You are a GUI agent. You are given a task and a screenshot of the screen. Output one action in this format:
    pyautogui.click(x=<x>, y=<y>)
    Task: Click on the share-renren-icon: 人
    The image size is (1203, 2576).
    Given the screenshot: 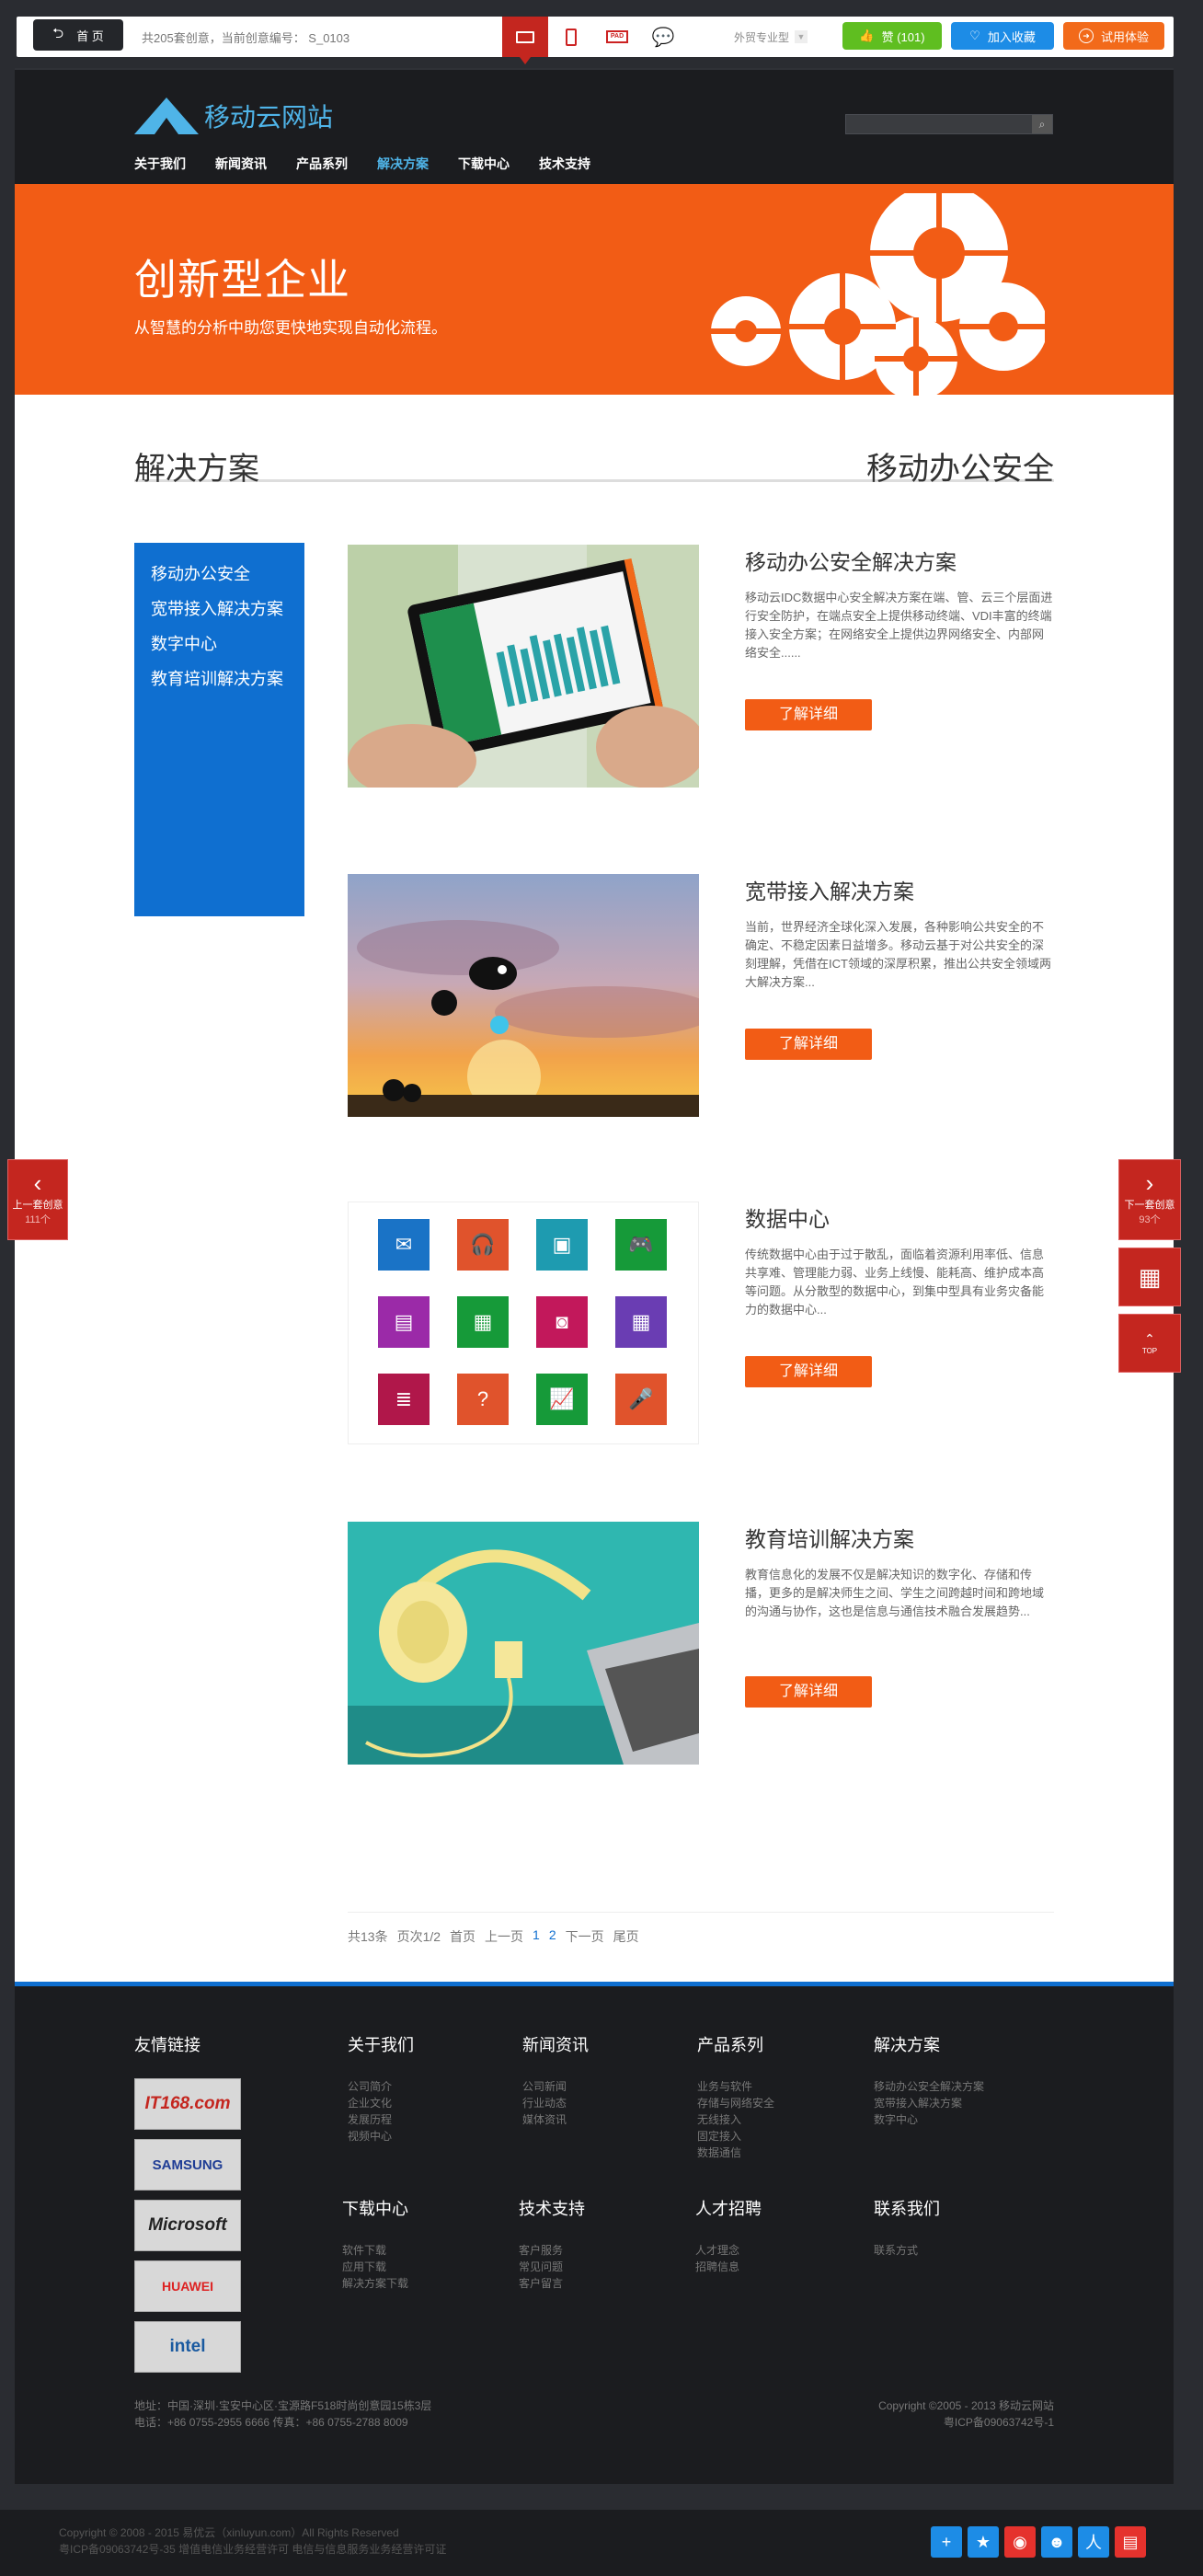 What is the action you would take?
    pyautogui.click(x=1093, y=2542)
    